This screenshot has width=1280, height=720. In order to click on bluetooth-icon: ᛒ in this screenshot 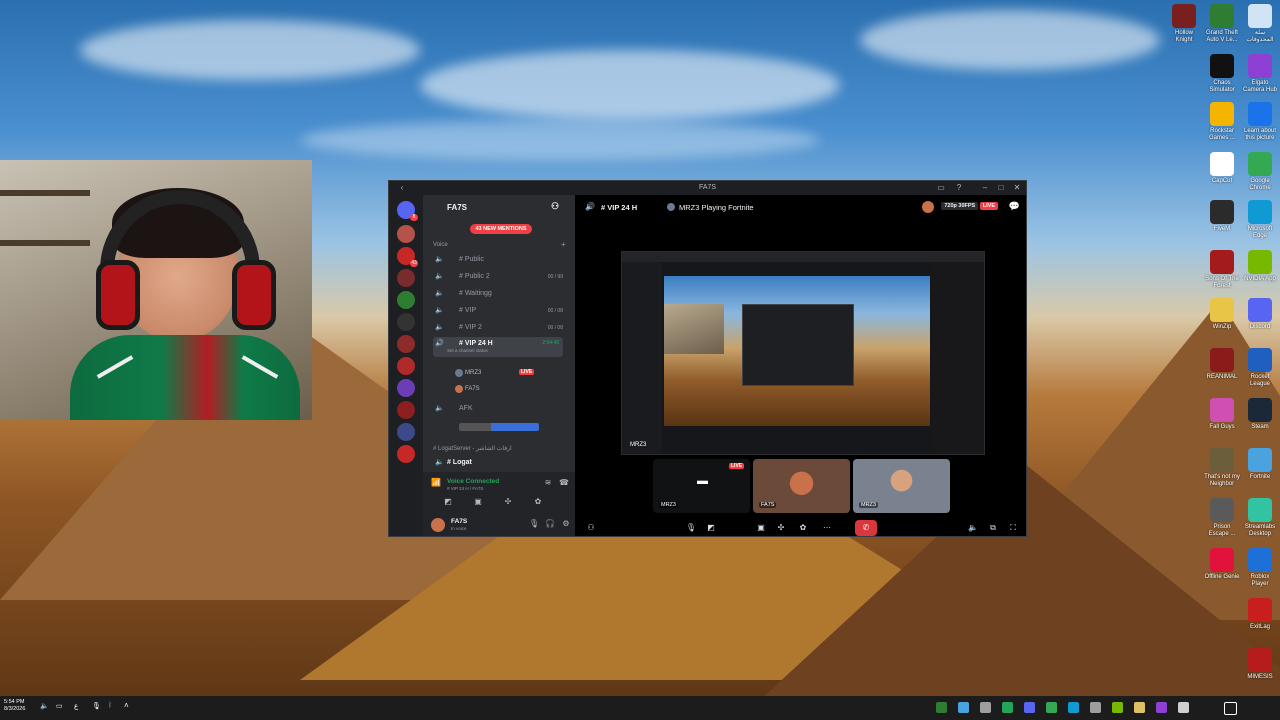, I will do `click(110, 705)`.